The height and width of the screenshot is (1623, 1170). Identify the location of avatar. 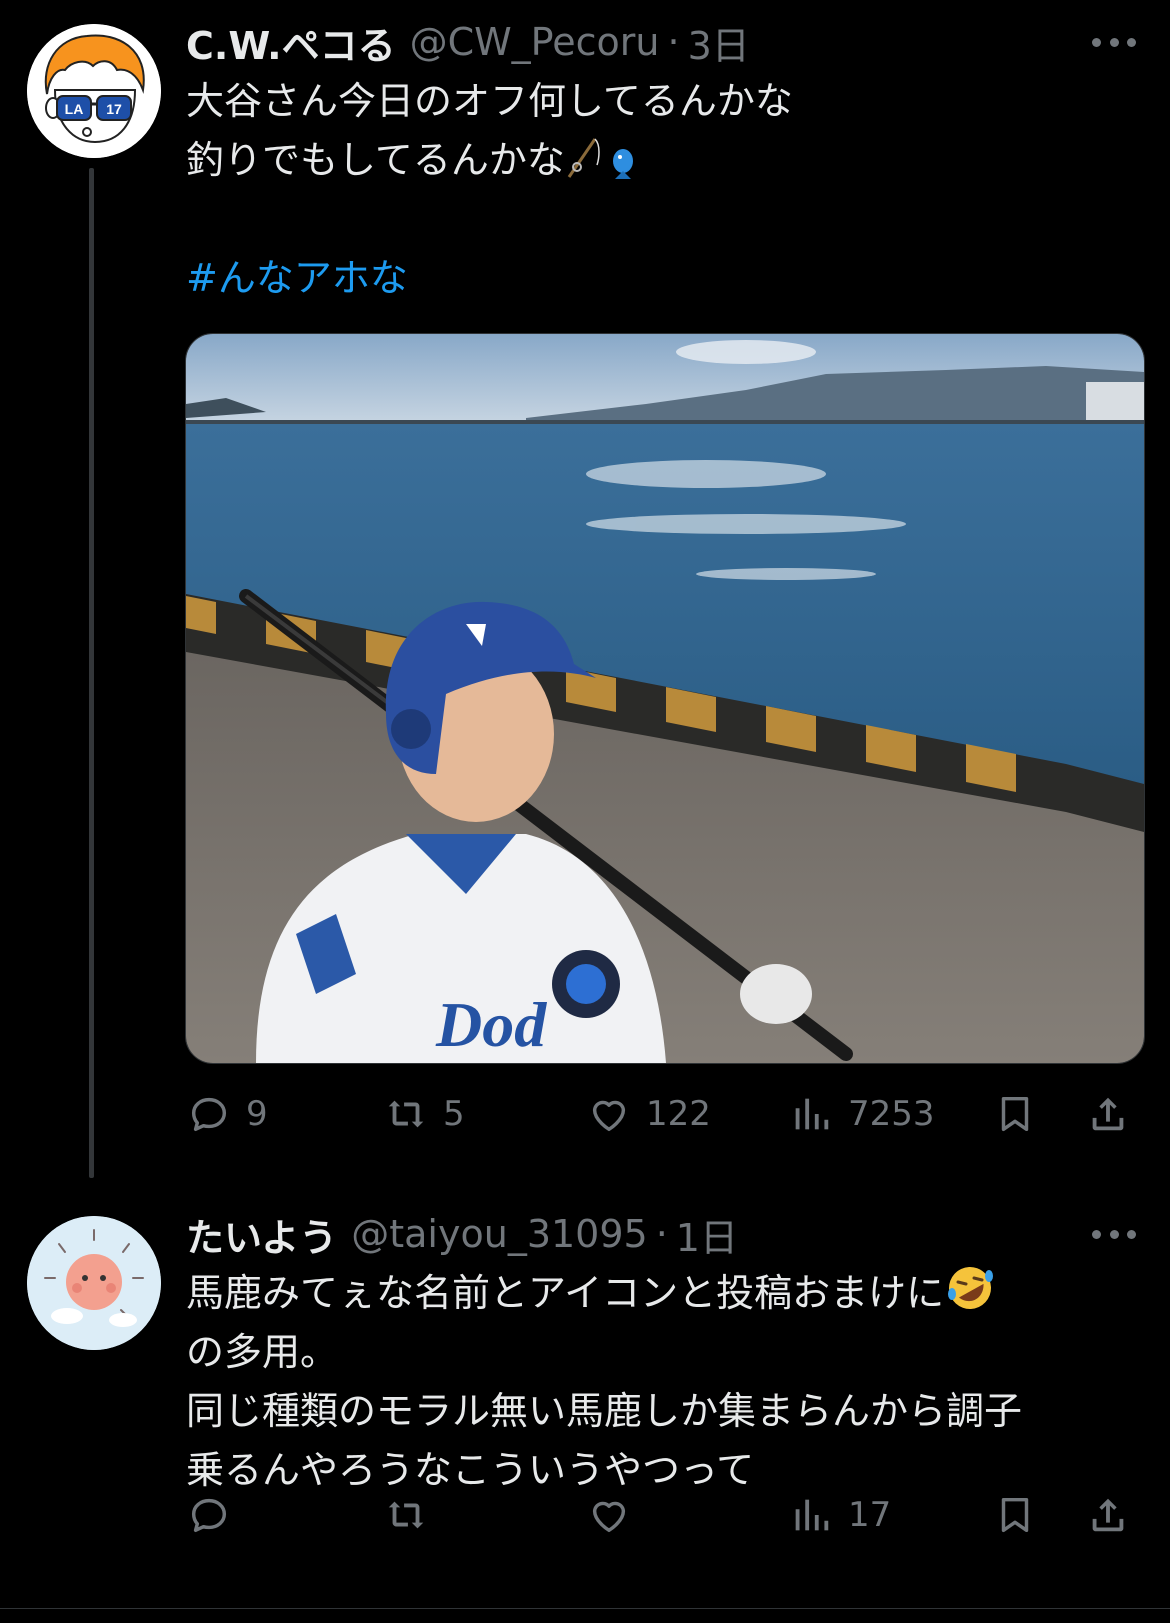
(94, 1283).